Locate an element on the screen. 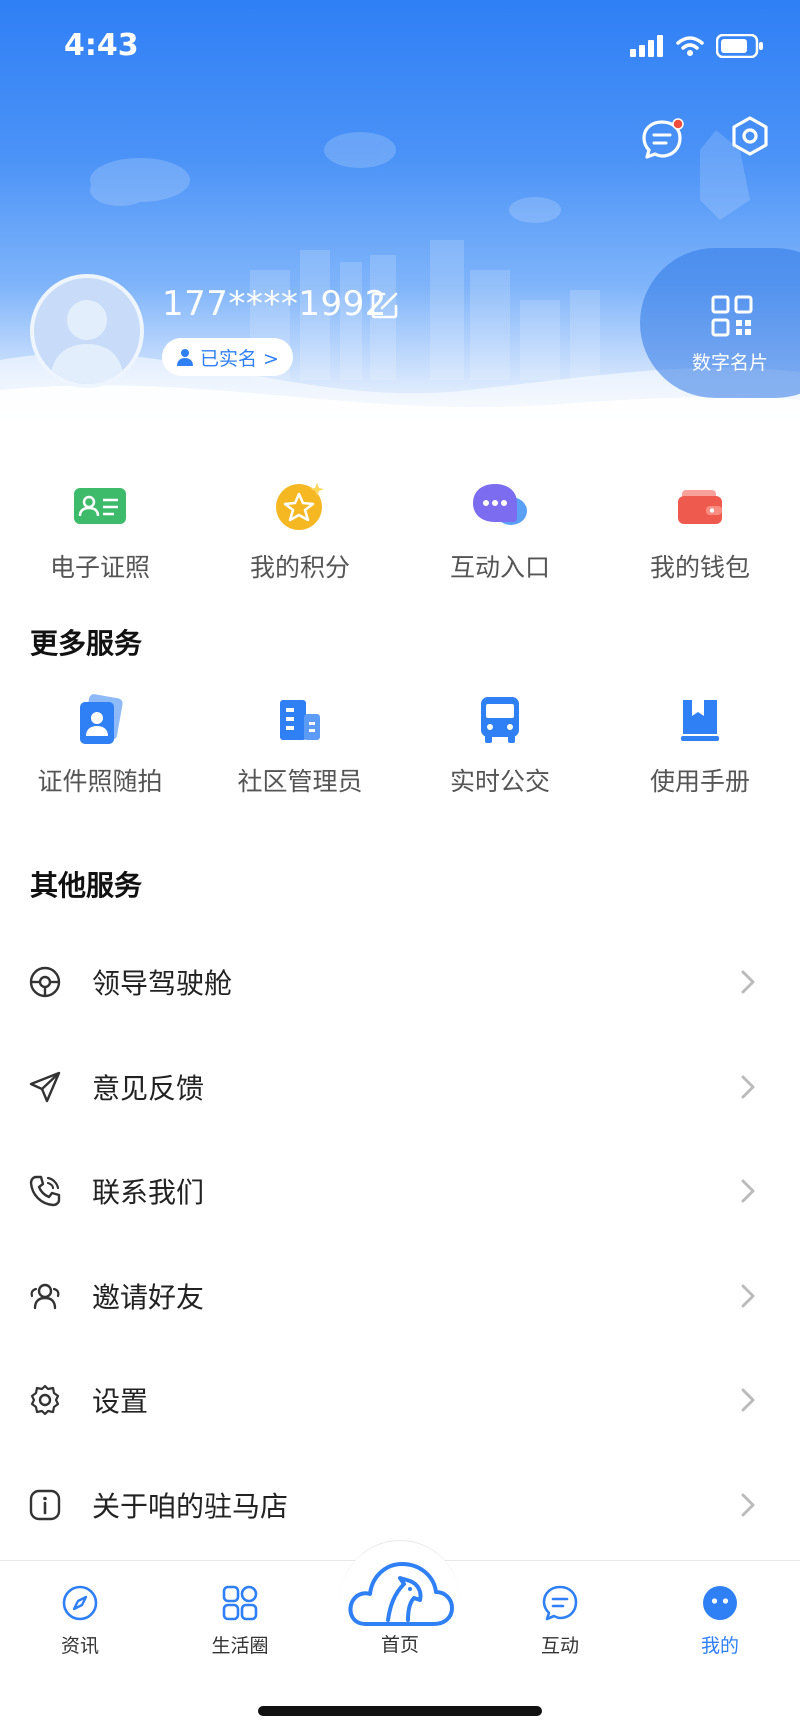 This screenshot has height=1731, width=800. tab-home-label: 首页 is located at coordinates (399, 1645).